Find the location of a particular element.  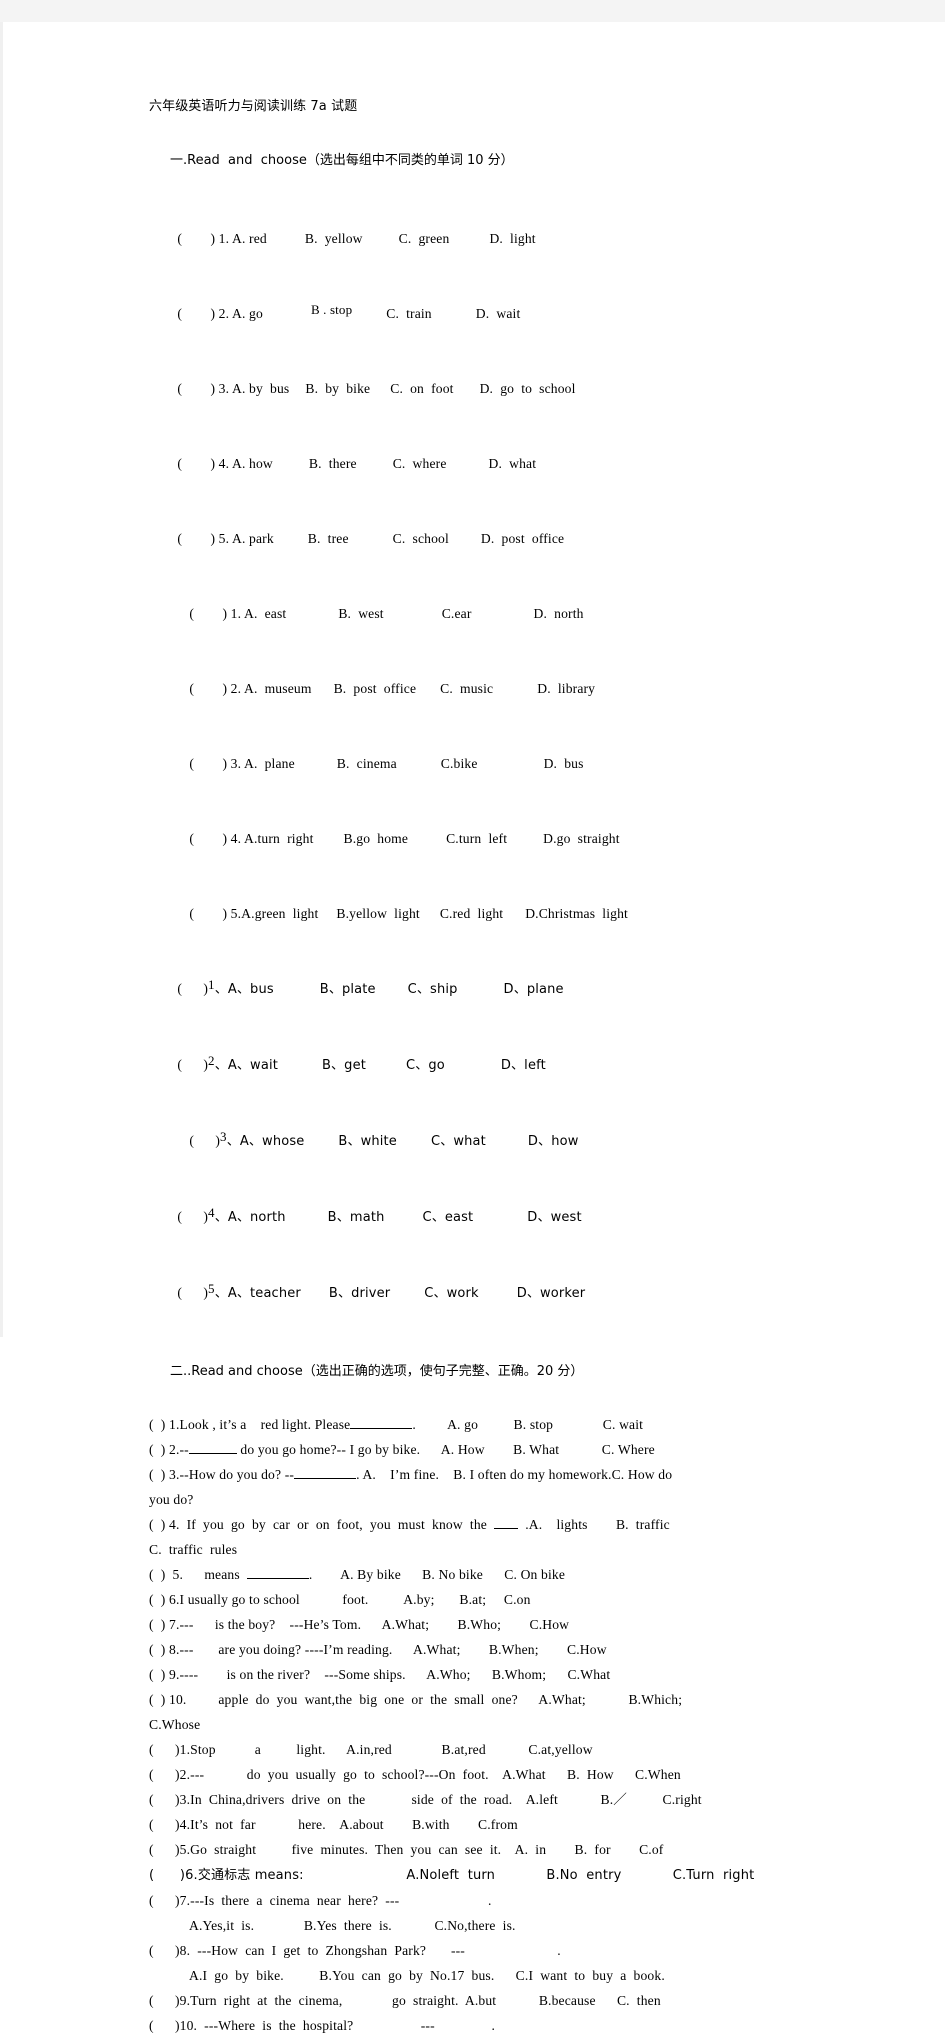

option-c: C、work is located at coordinates (451, 1293).